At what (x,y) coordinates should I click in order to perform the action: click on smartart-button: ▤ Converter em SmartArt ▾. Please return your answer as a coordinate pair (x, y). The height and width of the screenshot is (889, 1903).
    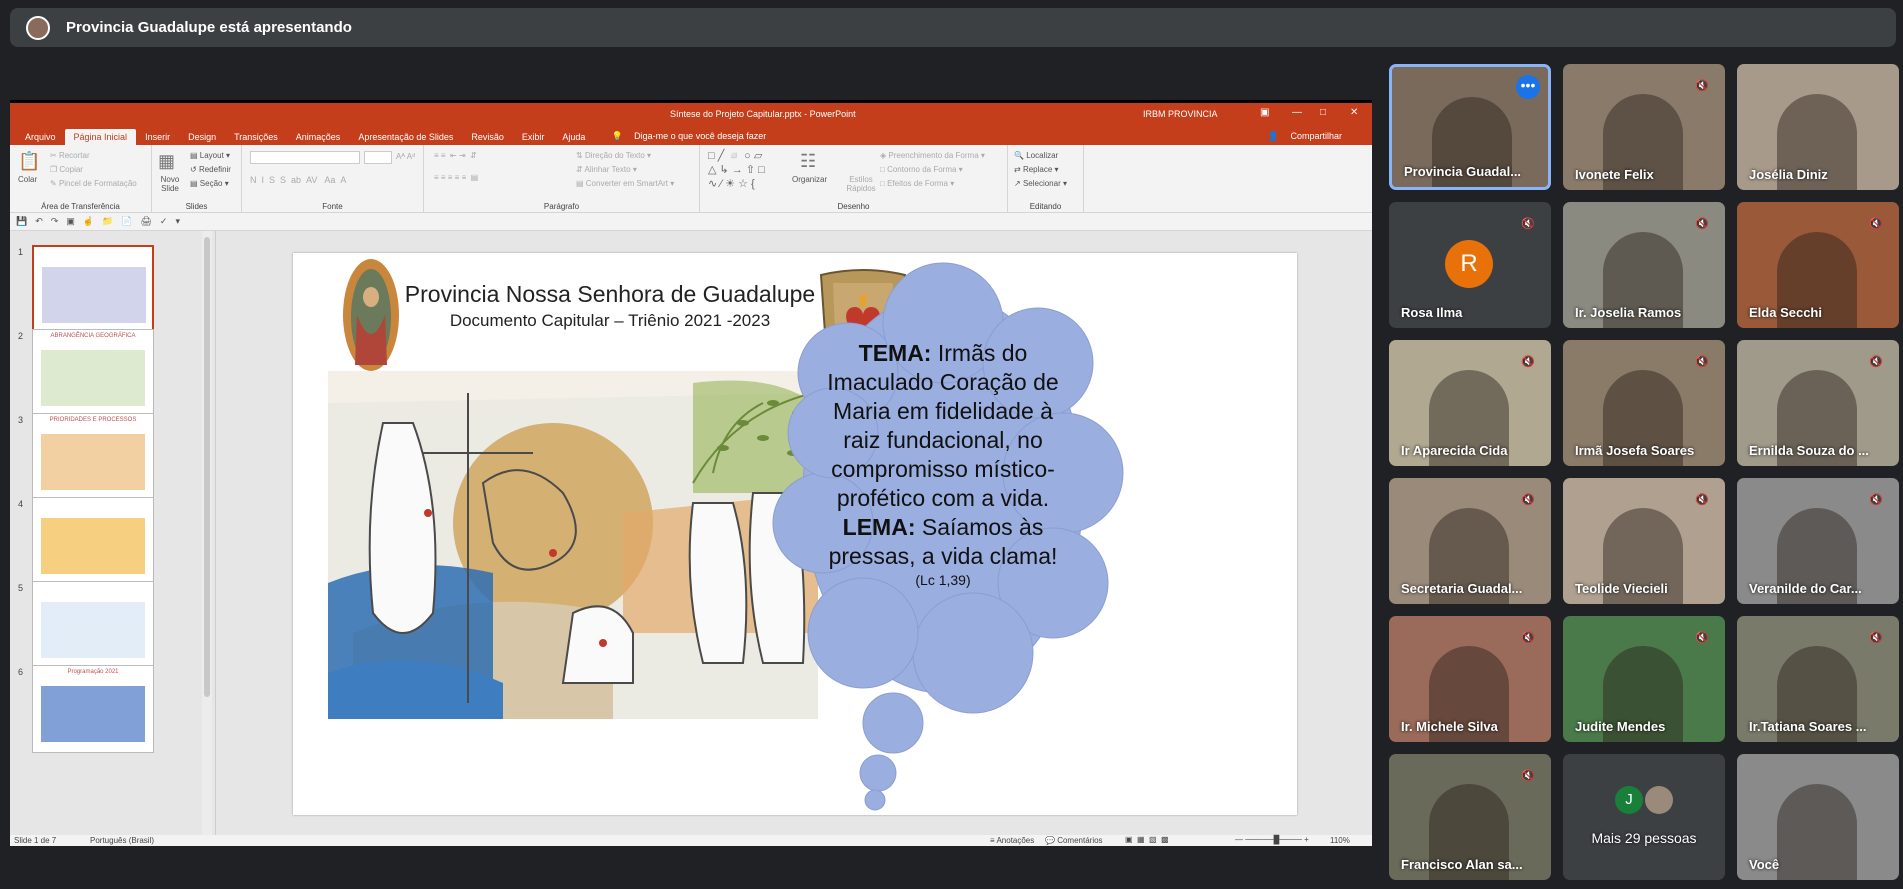
    Looking at the image, I should click on (625, 183).